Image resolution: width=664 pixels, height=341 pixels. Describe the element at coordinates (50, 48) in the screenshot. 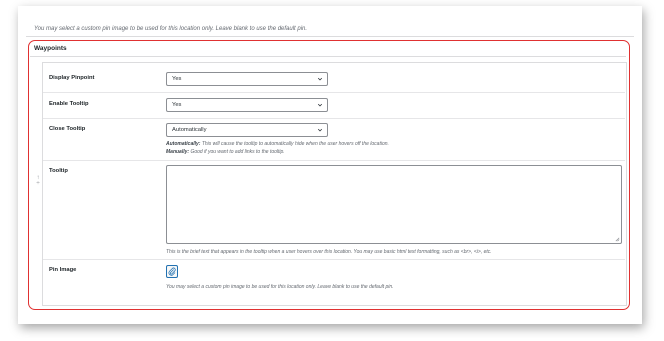

I see `section-title: Waypoints` at that location.